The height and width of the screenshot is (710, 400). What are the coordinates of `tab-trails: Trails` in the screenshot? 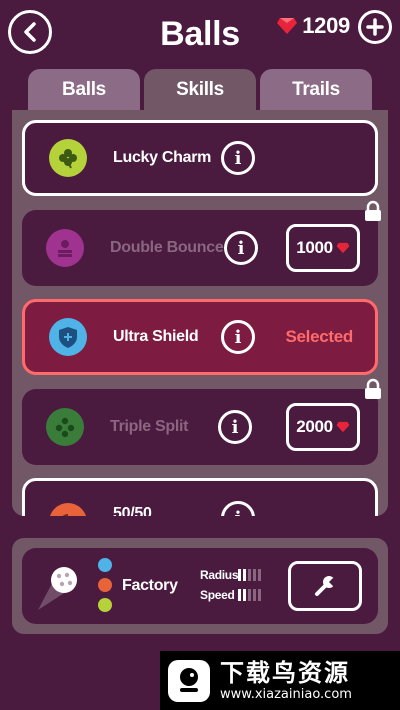 It's located at (316, 90).